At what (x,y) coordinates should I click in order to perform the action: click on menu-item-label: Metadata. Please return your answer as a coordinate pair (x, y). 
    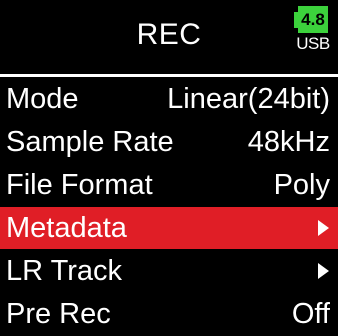
    Looking at the image, I should click on (66, 228).